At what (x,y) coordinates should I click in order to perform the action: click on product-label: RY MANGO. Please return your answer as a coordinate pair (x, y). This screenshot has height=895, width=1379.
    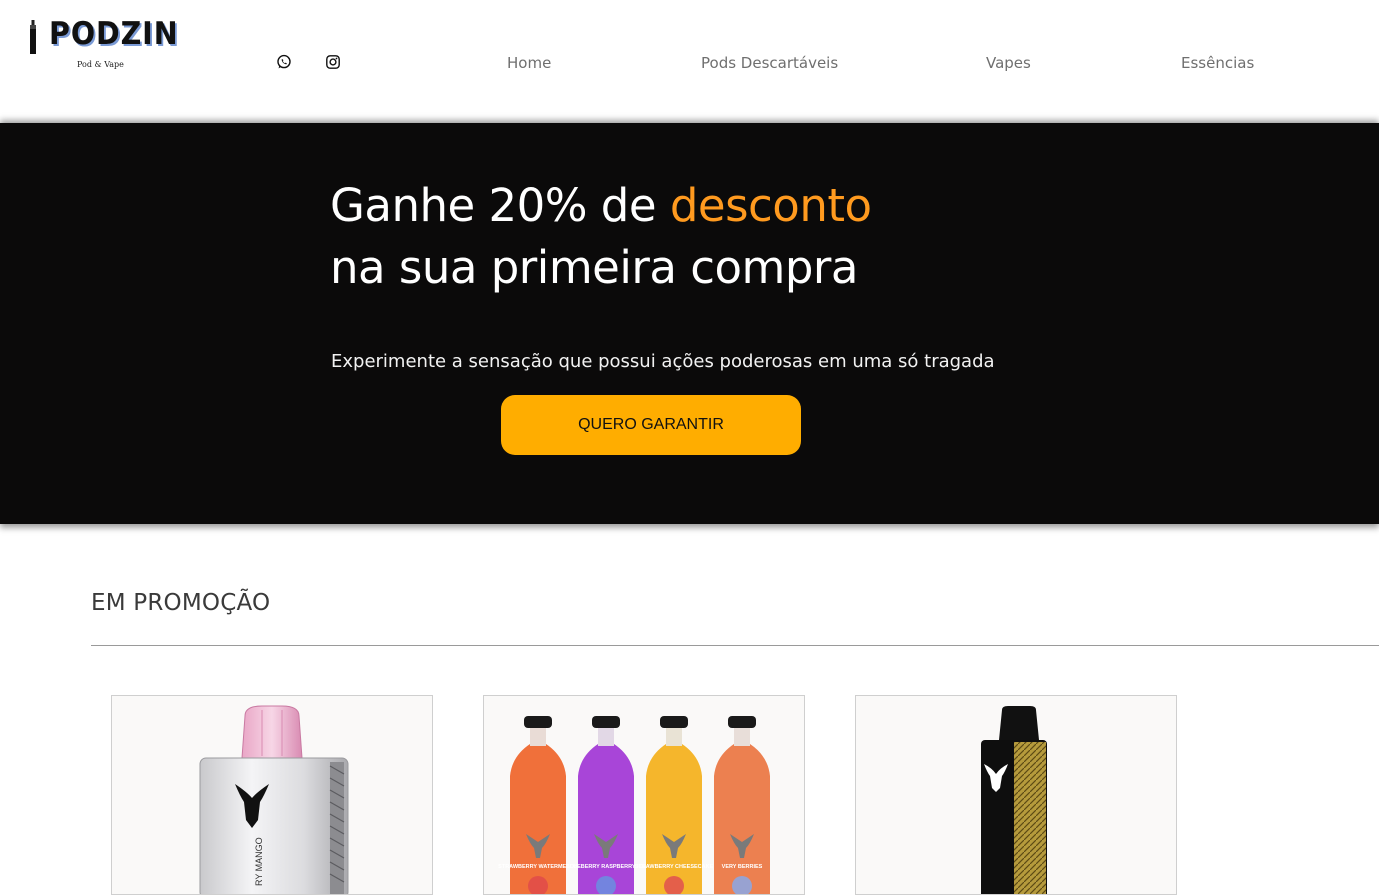
    Looking at the image, I should click on (259, 861).